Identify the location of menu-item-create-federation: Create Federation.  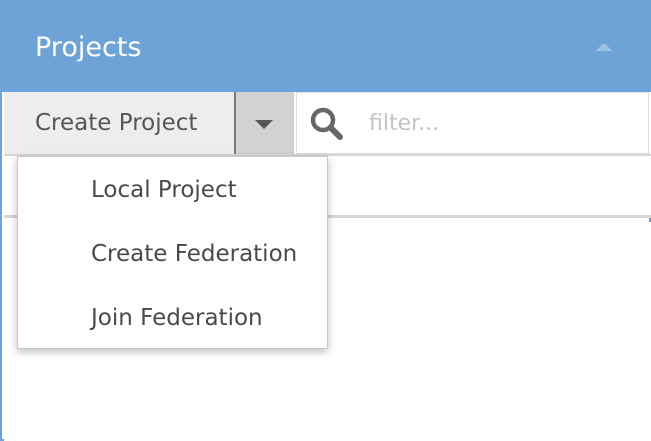
(172, 264).